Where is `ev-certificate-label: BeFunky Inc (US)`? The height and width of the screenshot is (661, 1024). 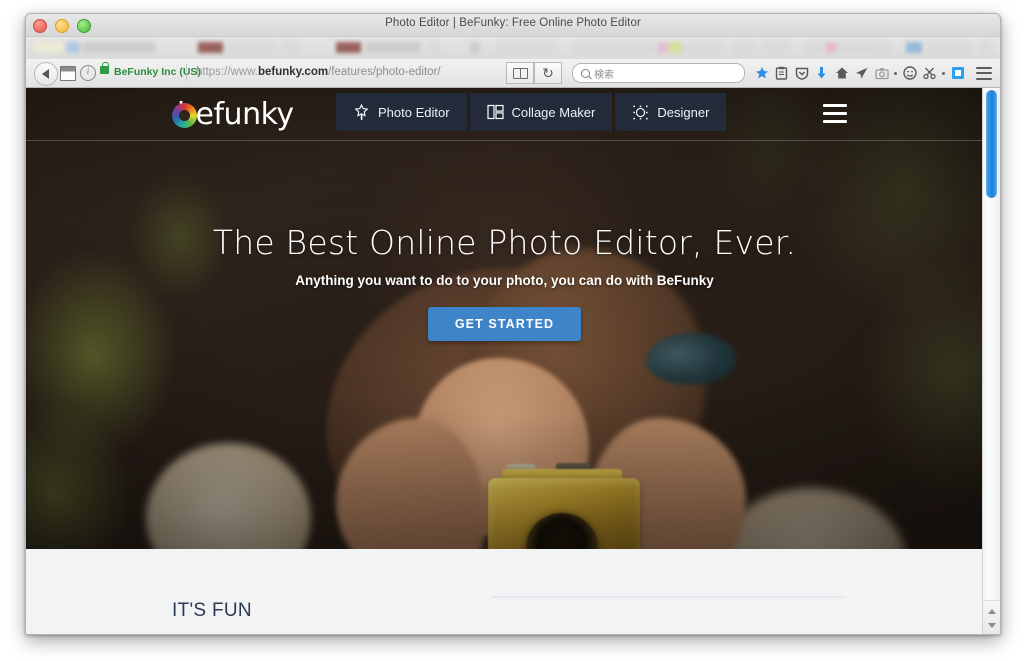 ev-certificate-label: BeFunky Inc (US) is located at coordinates (157, 72).